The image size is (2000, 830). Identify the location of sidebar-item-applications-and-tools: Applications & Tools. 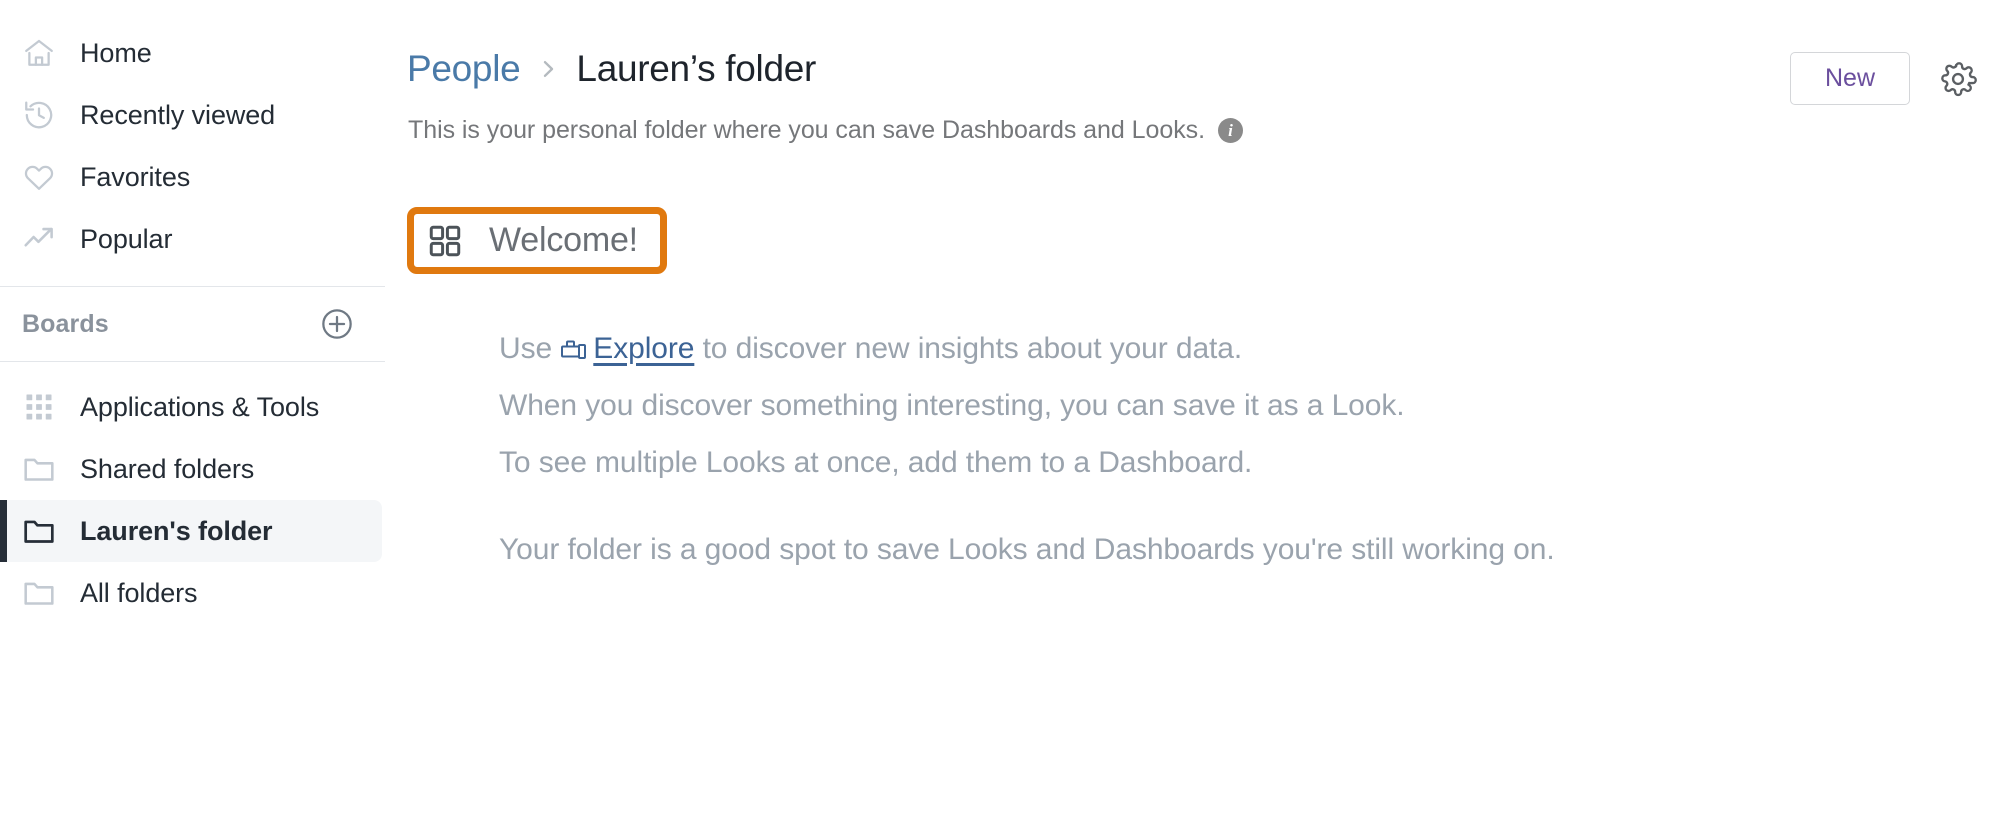
(192, 407).